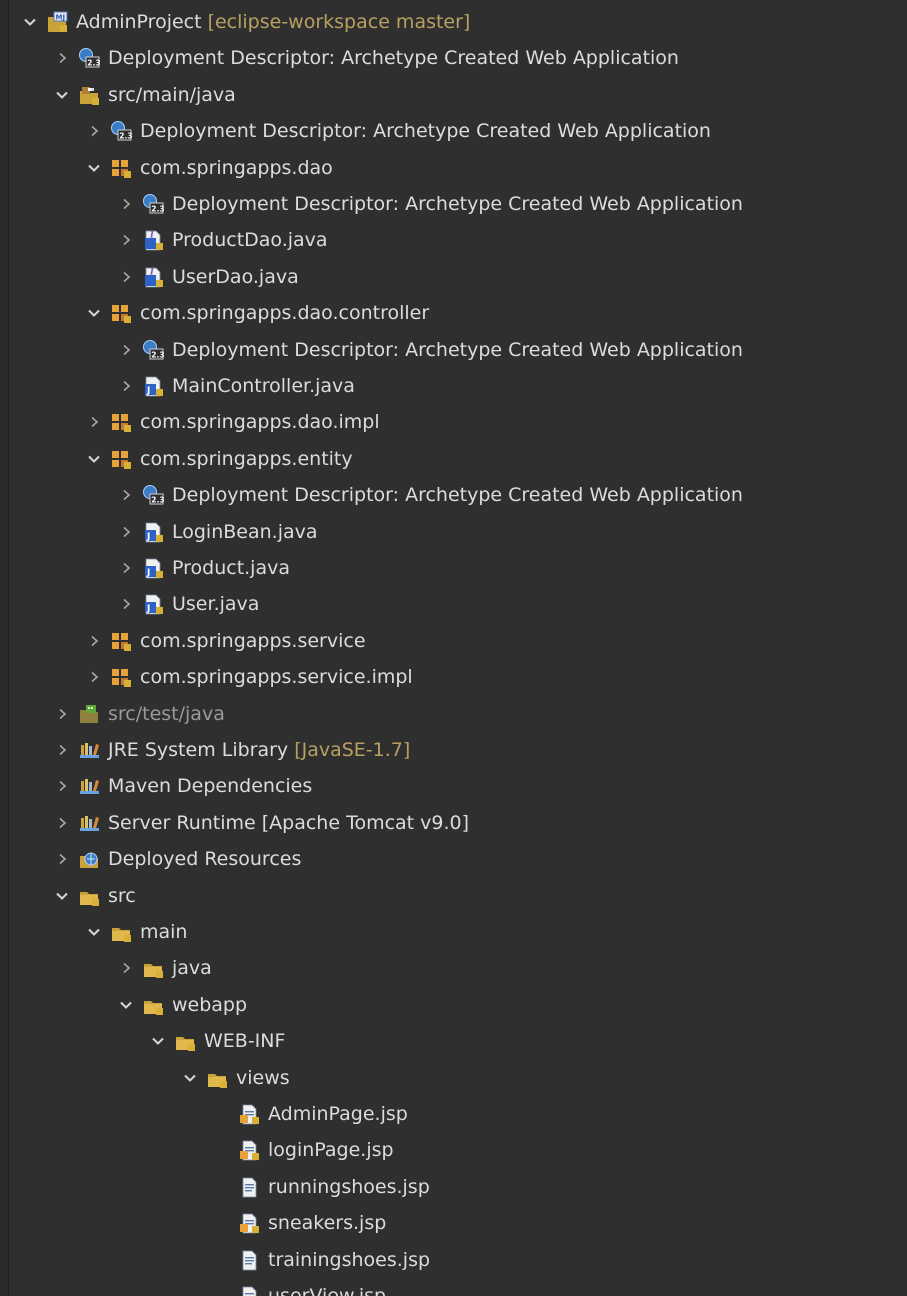 The image size is (907, 1296). I want to click on tree-node-decoration: [JavaSE-1.7], so click(352, 750).